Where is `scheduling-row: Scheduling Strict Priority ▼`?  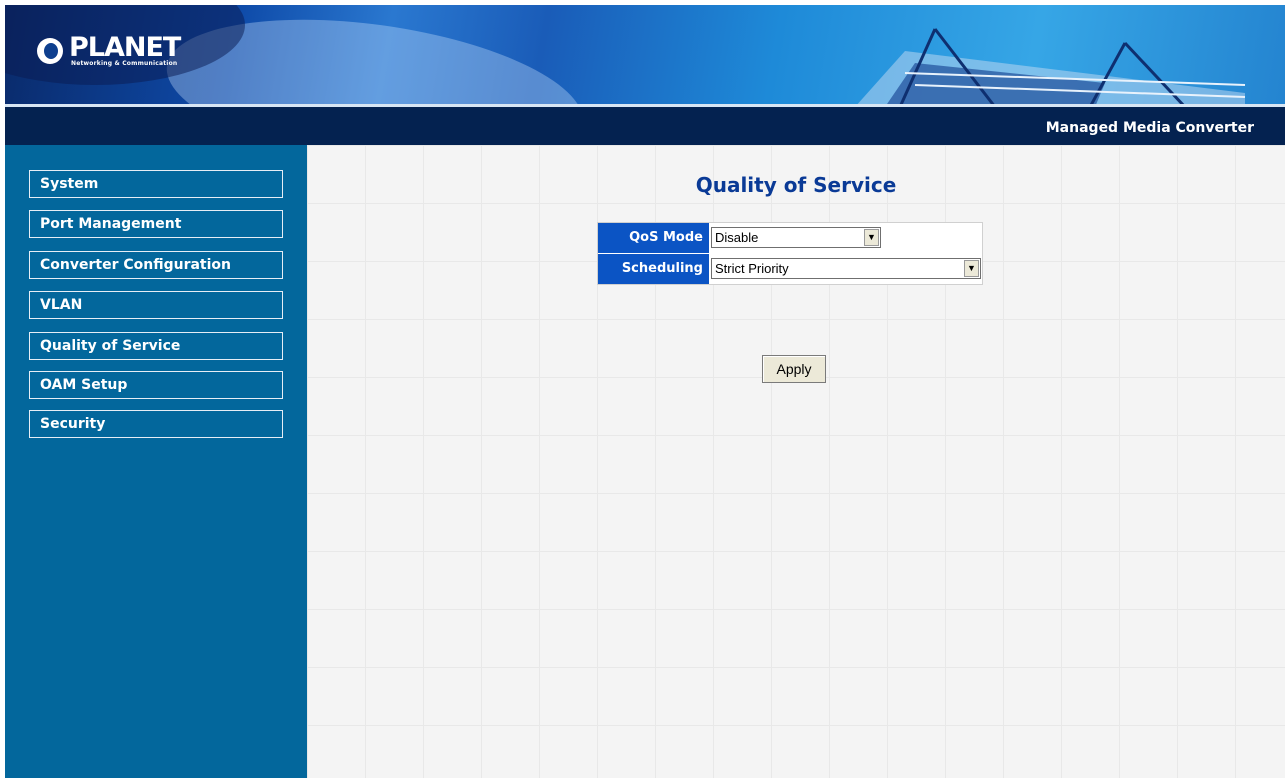
scheduling-row: Scheduling Strict Priority ▼ is located at coordinates (791, 269).